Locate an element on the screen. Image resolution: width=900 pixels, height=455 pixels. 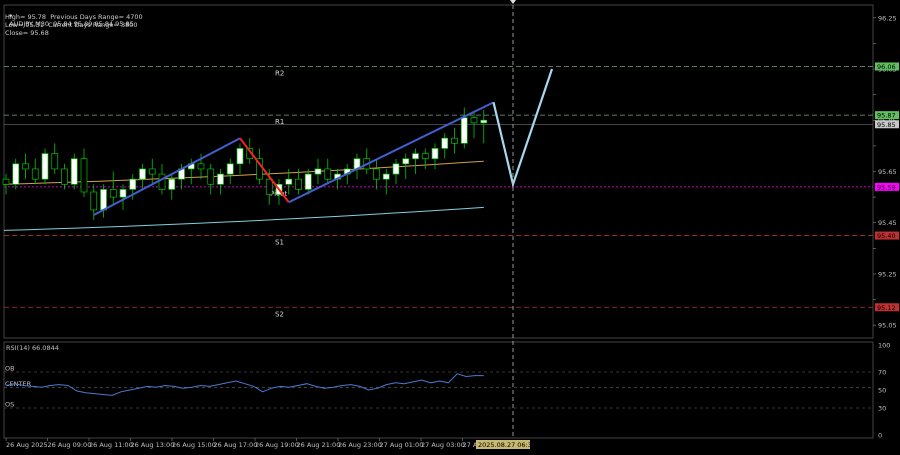
time-tick-label: 26 Aug 19:00 is located at coordinates (277, 445).